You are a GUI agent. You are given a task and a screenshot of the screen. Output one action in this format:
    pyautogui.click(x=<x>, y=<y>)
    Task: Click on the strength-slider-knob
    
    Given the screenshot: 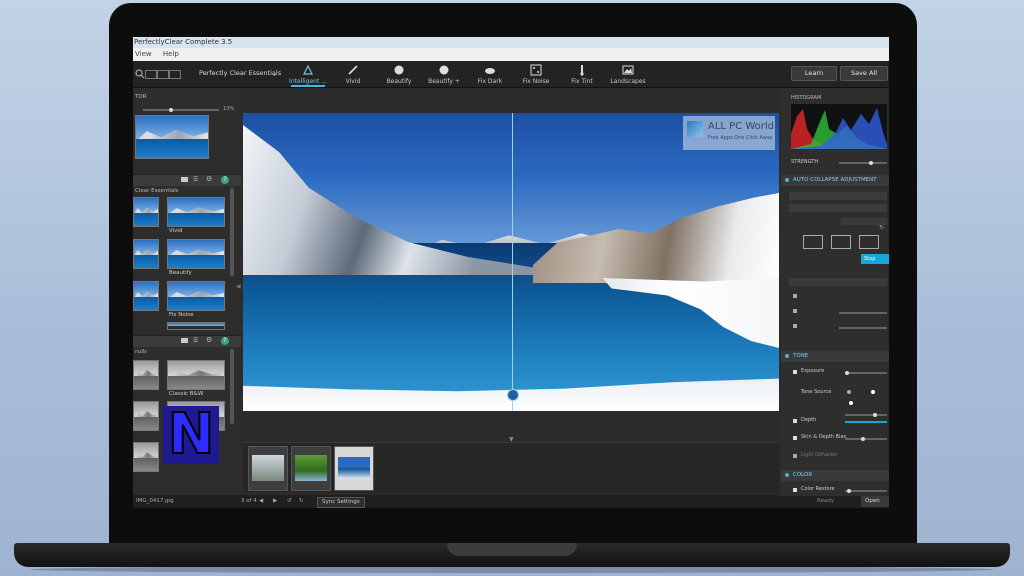 What is the action you would take?
    pyautogui.click(x=871, y=163)
    